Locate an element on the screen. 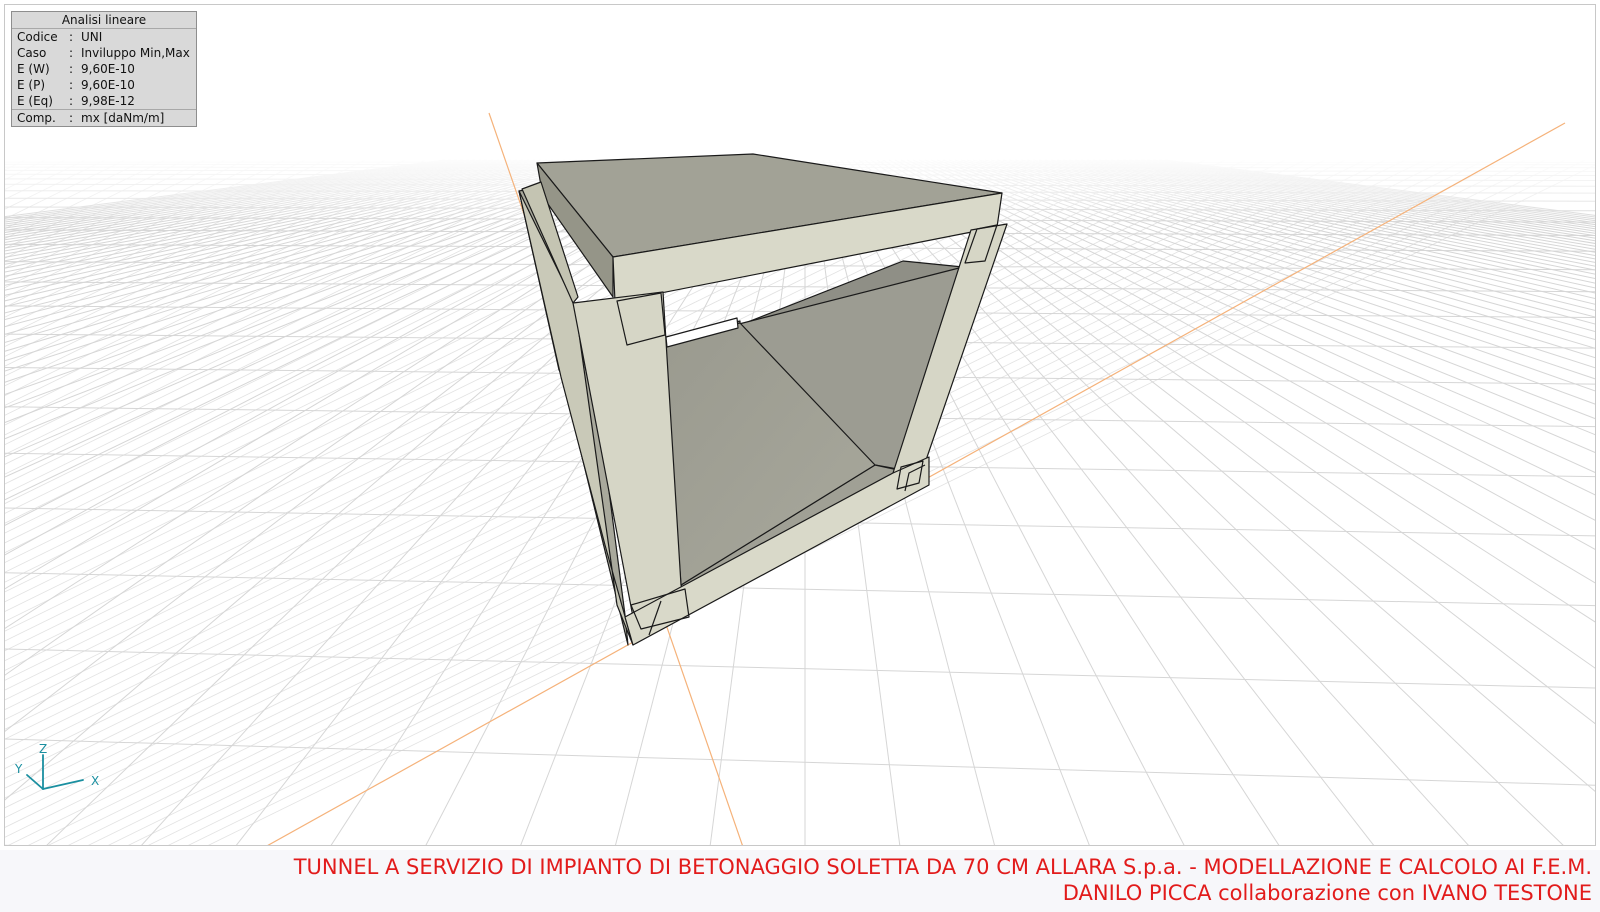 The width and height of the screenshot is (1600, 912). x-axis-label: X is located at coordinates (95, 781).